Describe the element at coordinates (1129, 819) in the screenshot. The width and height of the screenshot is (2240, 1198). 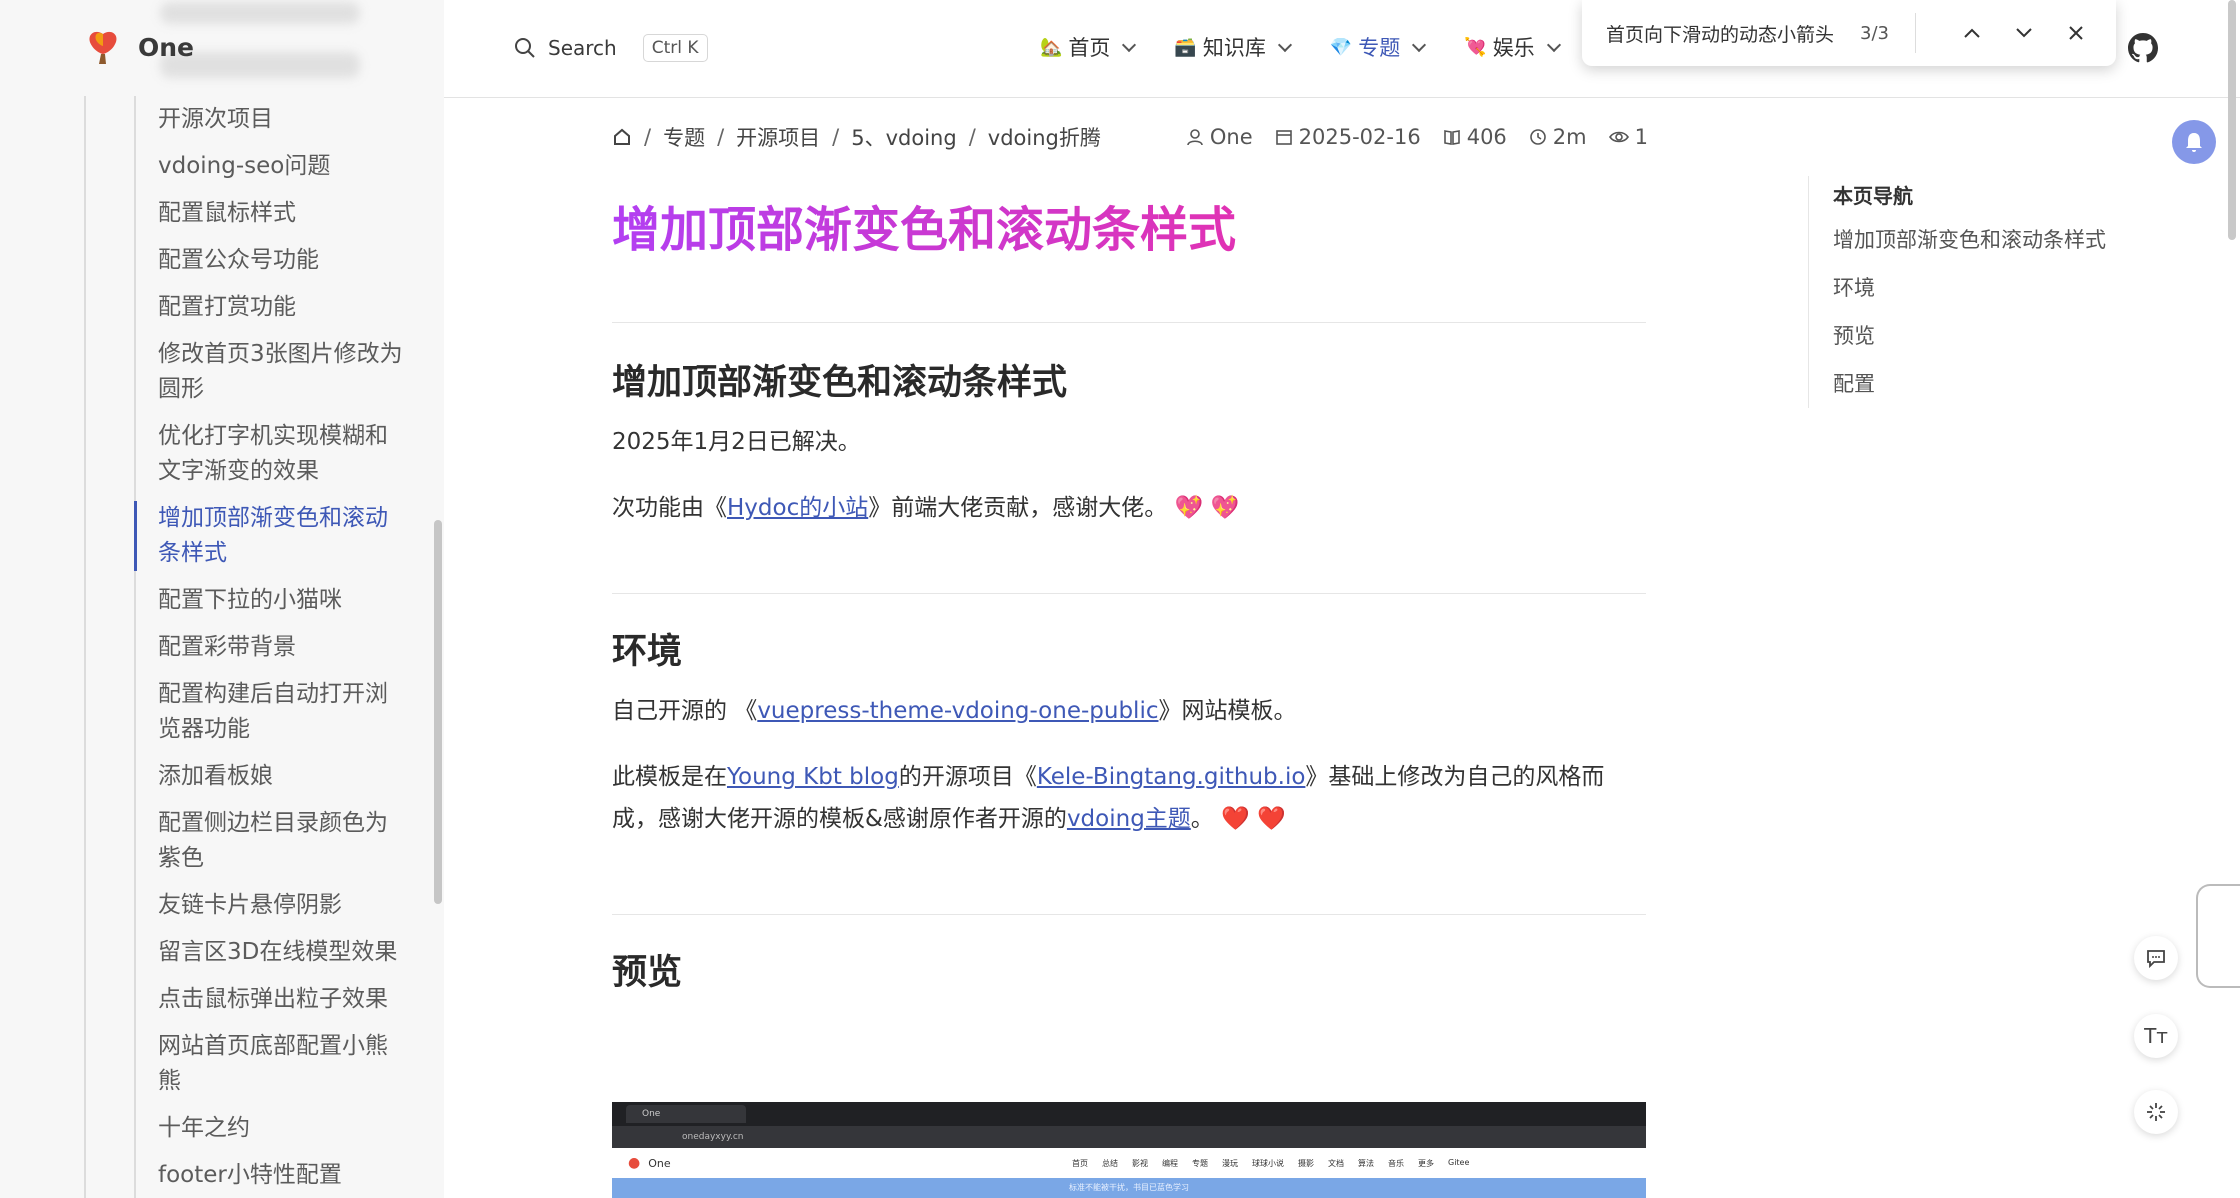
I see `vdoing-link: vdoing主题` at that location.